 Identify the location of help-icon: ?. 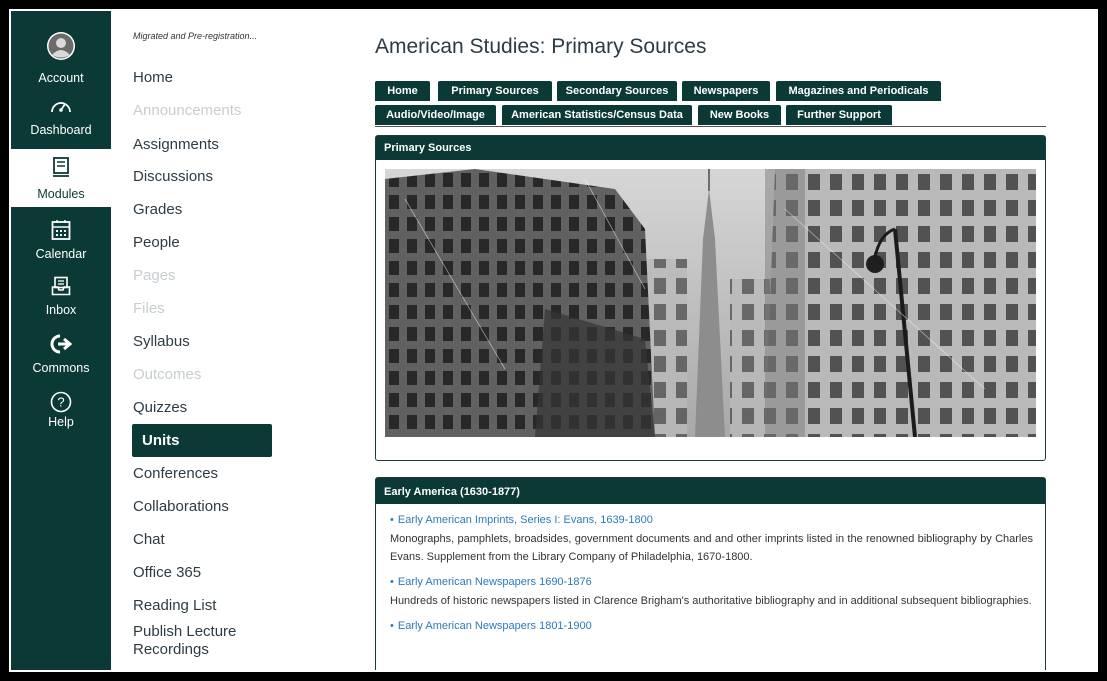
(61, 402).